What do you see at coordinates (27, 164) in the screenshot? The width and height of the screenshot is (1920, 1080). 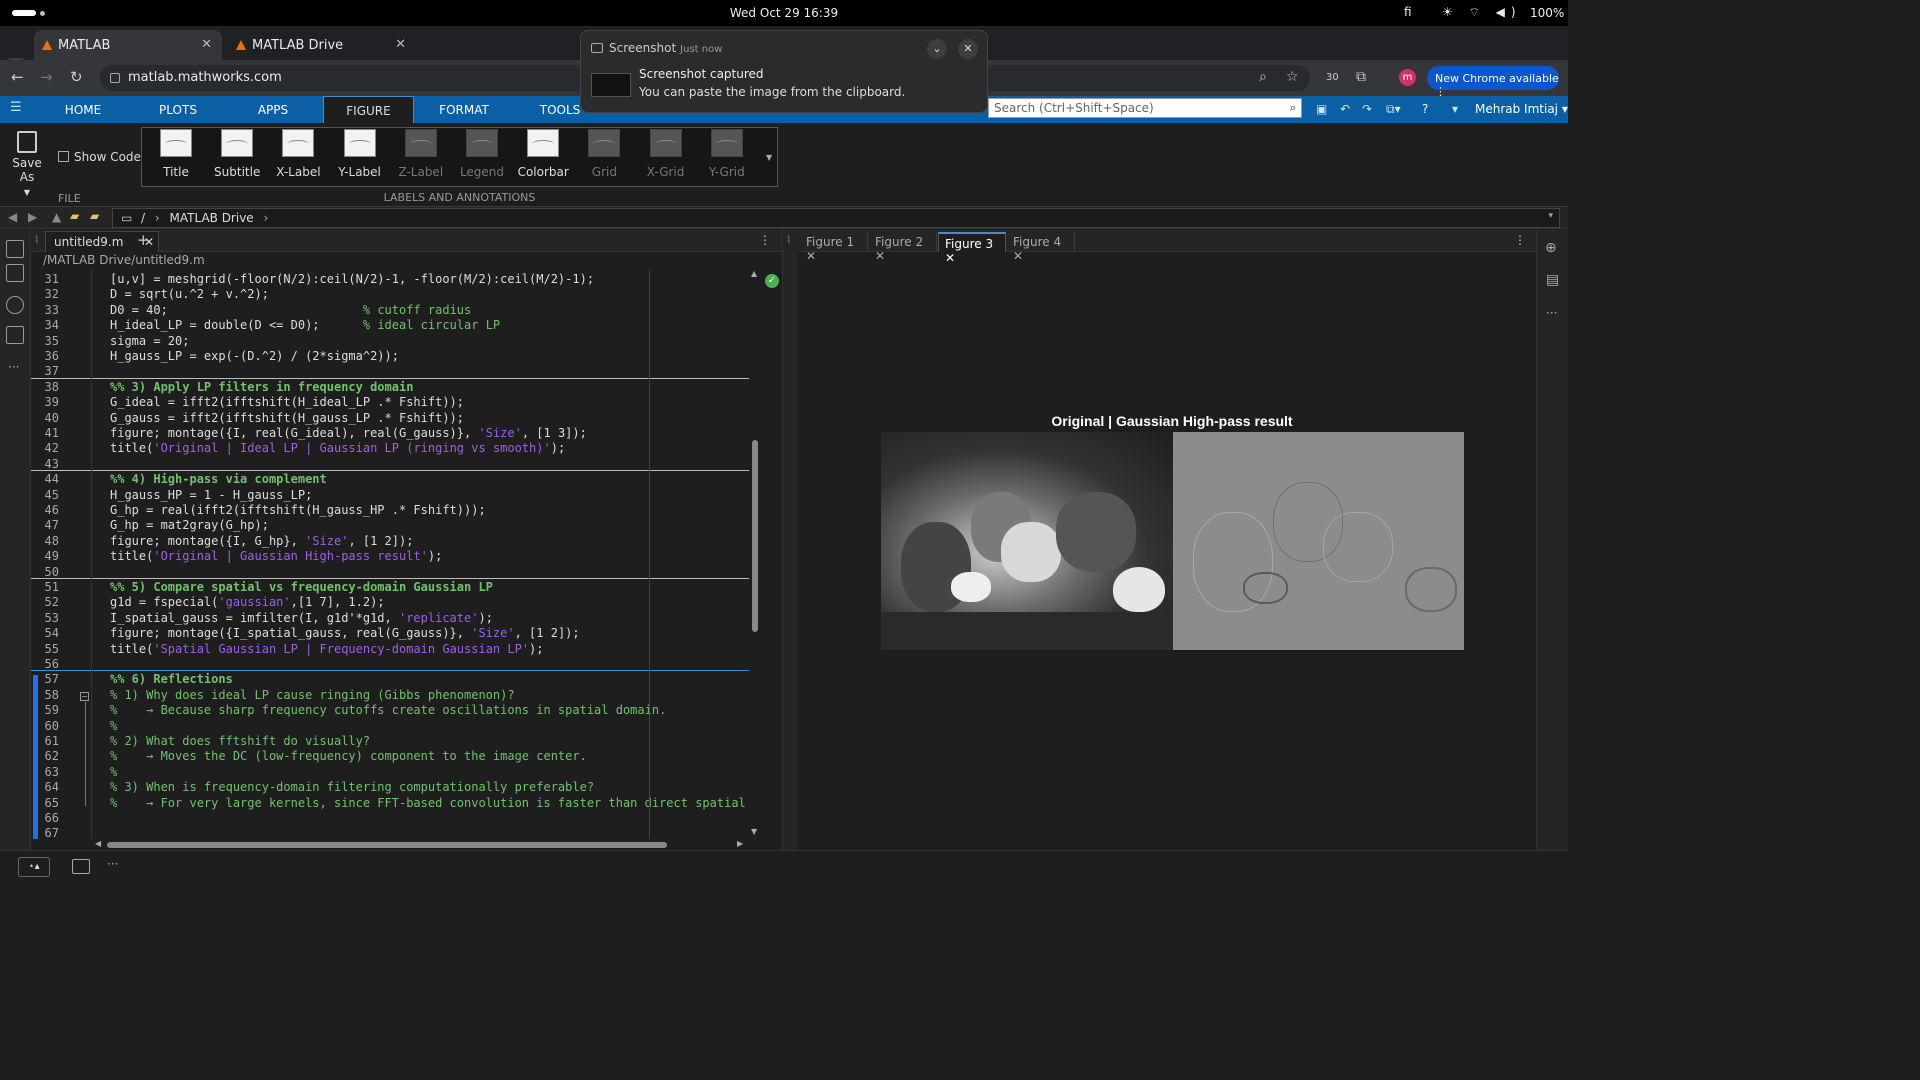 I see `save-as-button: Save As ▼` at bounding box center [27, 164].